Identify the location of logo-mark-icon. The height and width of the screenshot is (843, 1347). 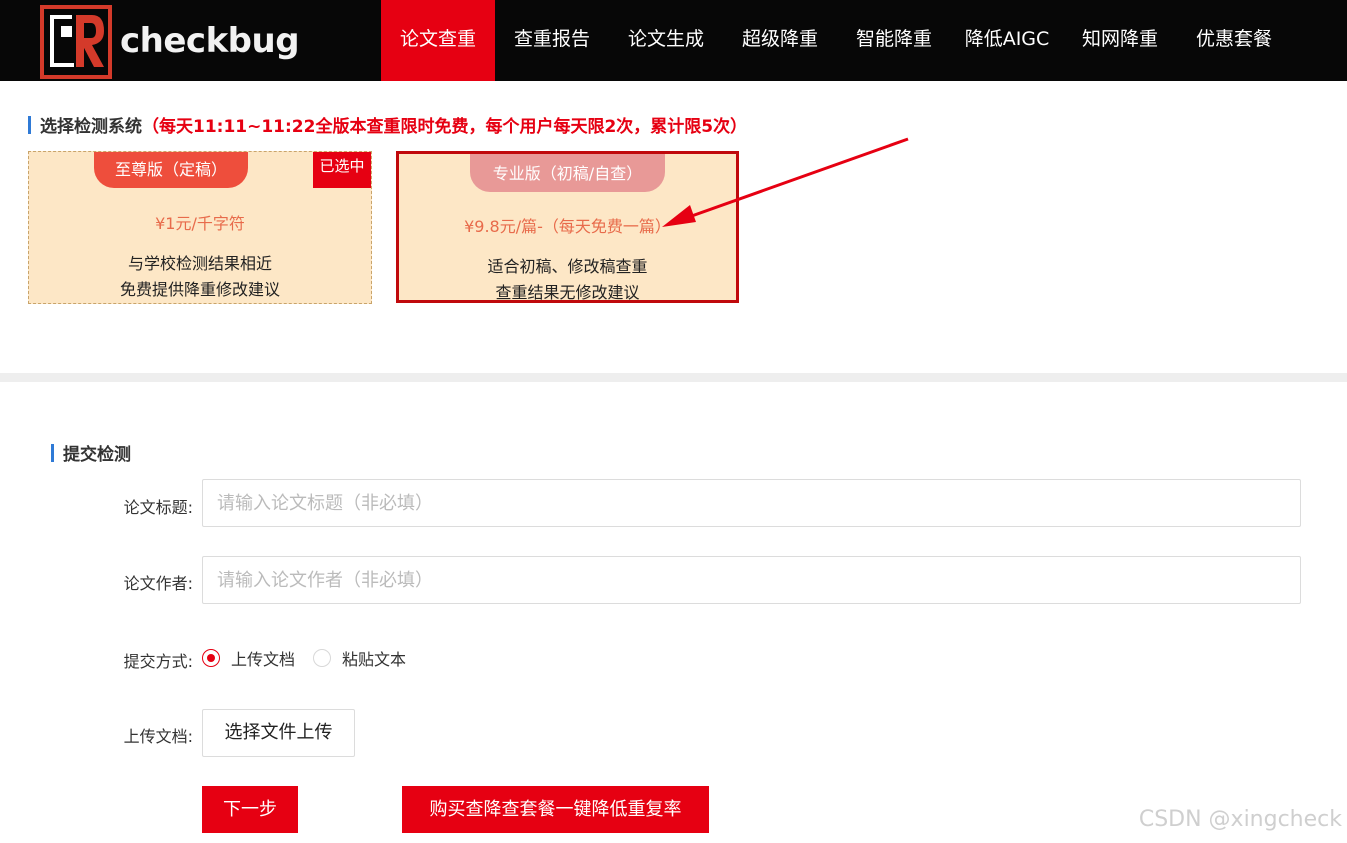
(76, 42).